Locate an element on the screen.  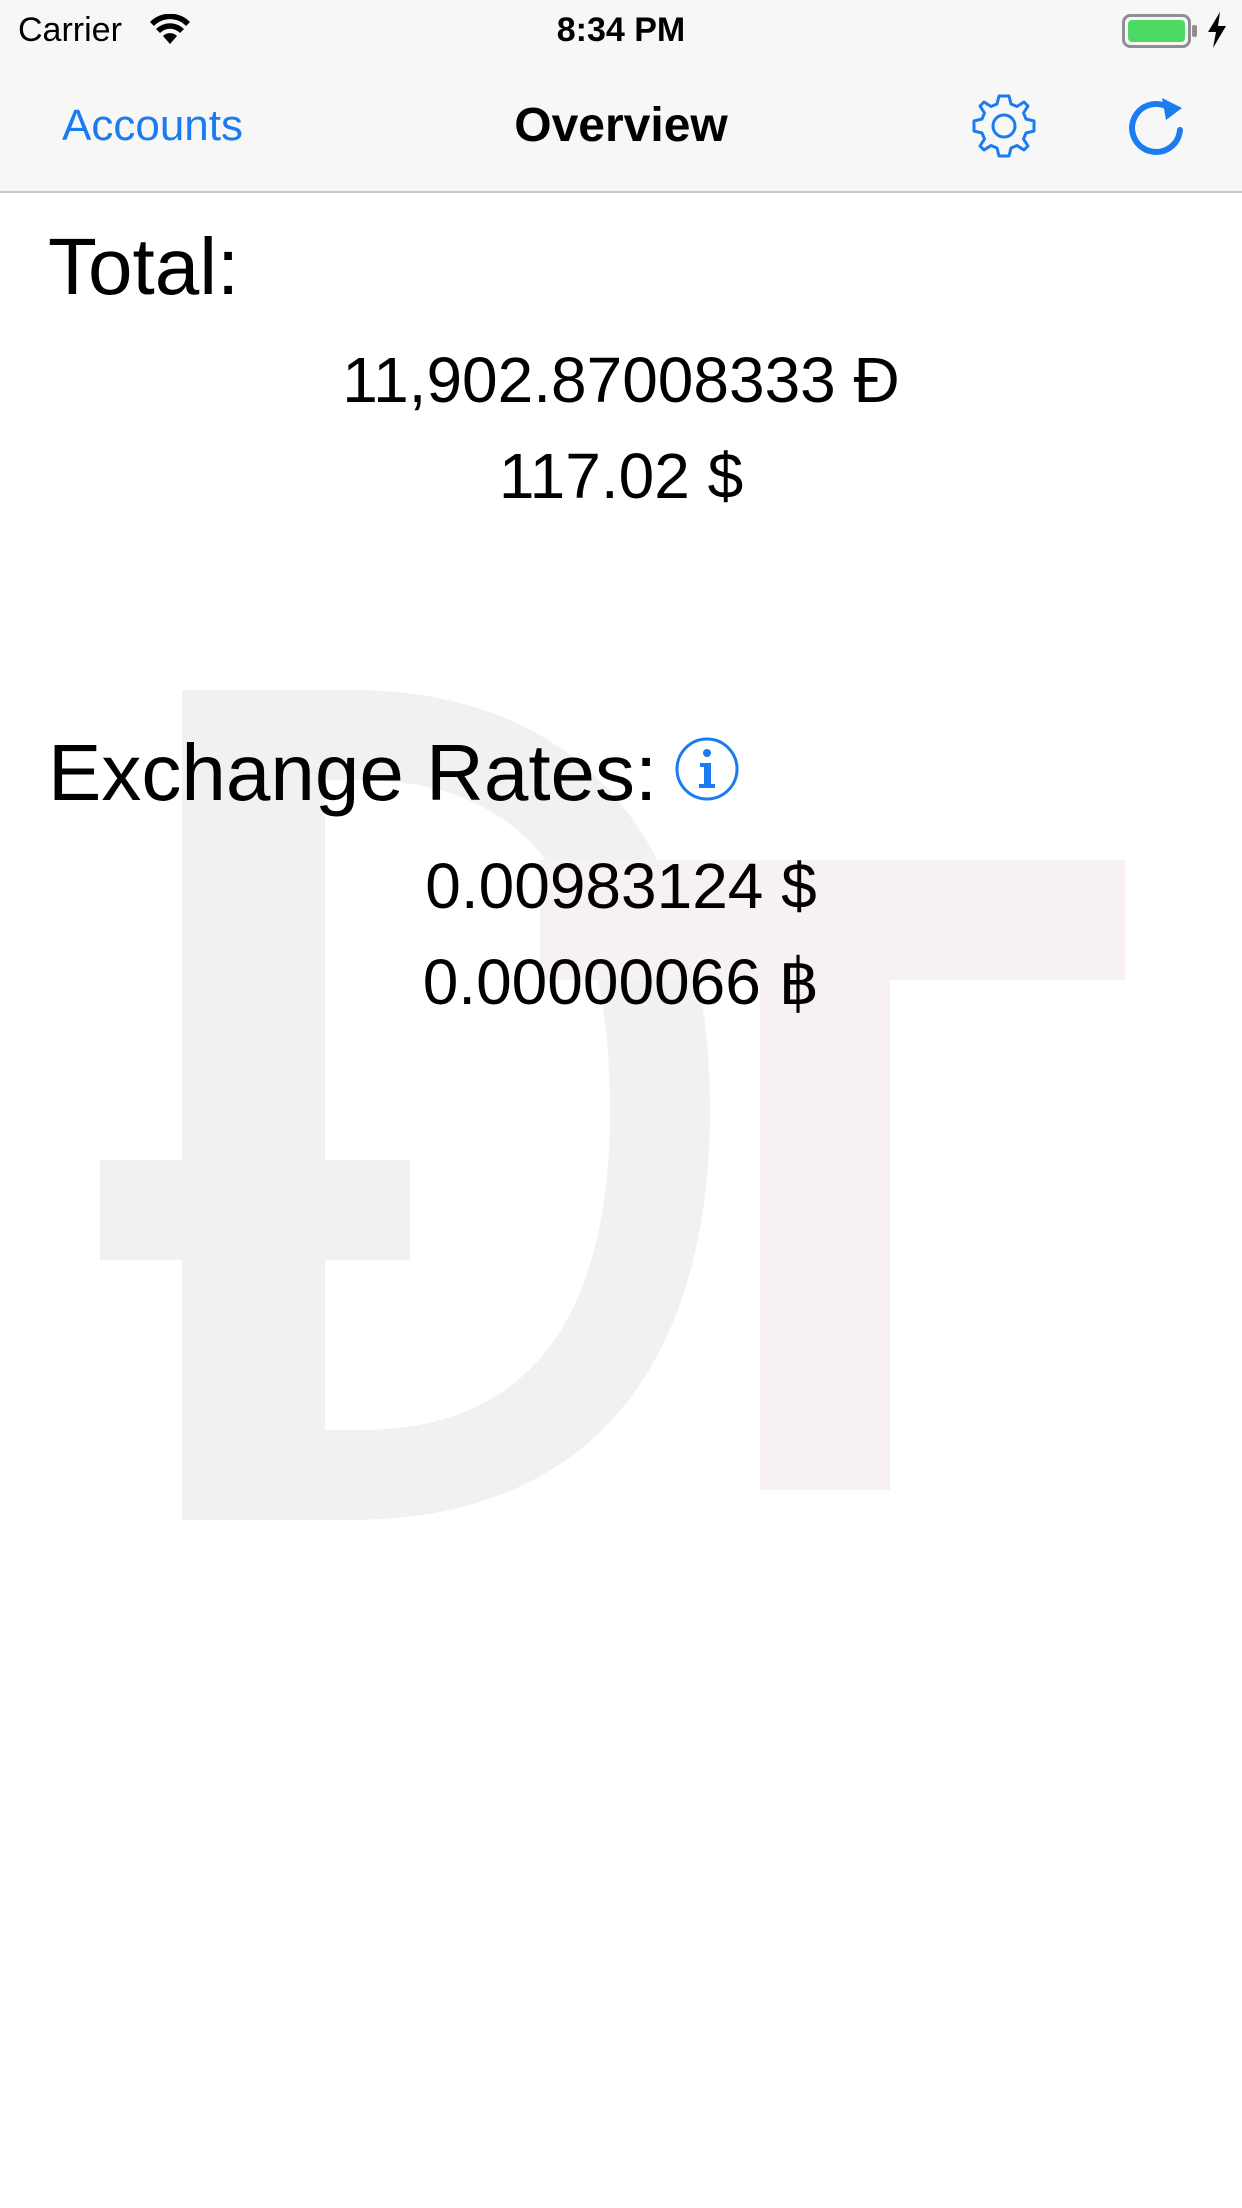
navigation-bar: Accounts Overview is located at coordinates (621, 126).